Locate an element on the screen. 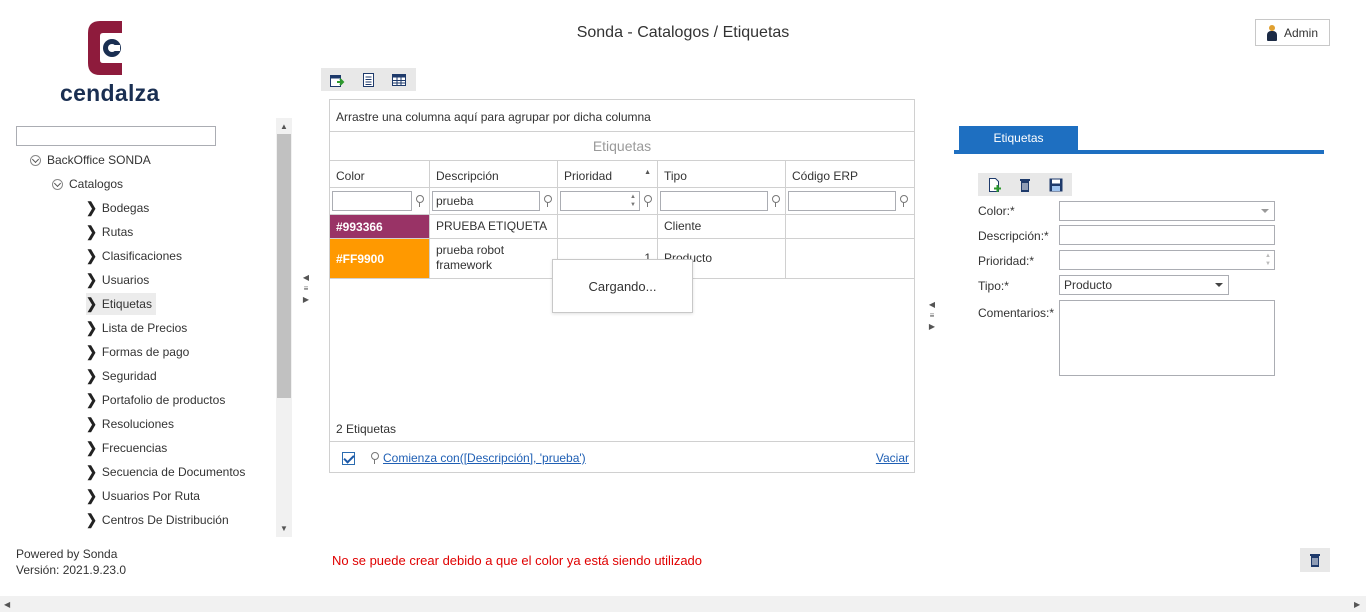 This screenshot has width=1366, height=612. filter-input-codigo-erp is located at coordinates (842, 201).